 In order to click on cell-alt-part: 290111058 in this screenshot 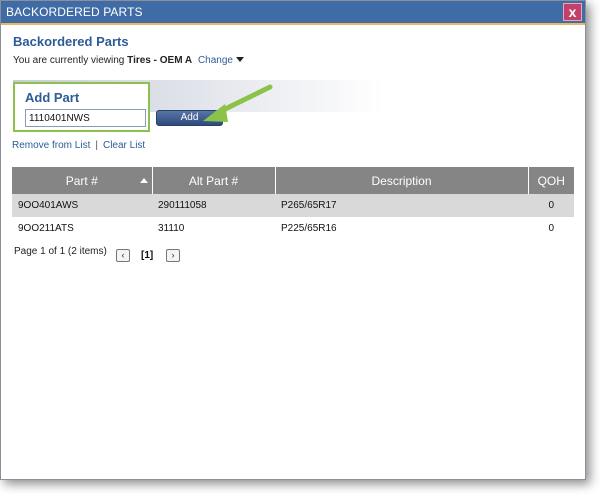, I will do `click(213, 205)`.